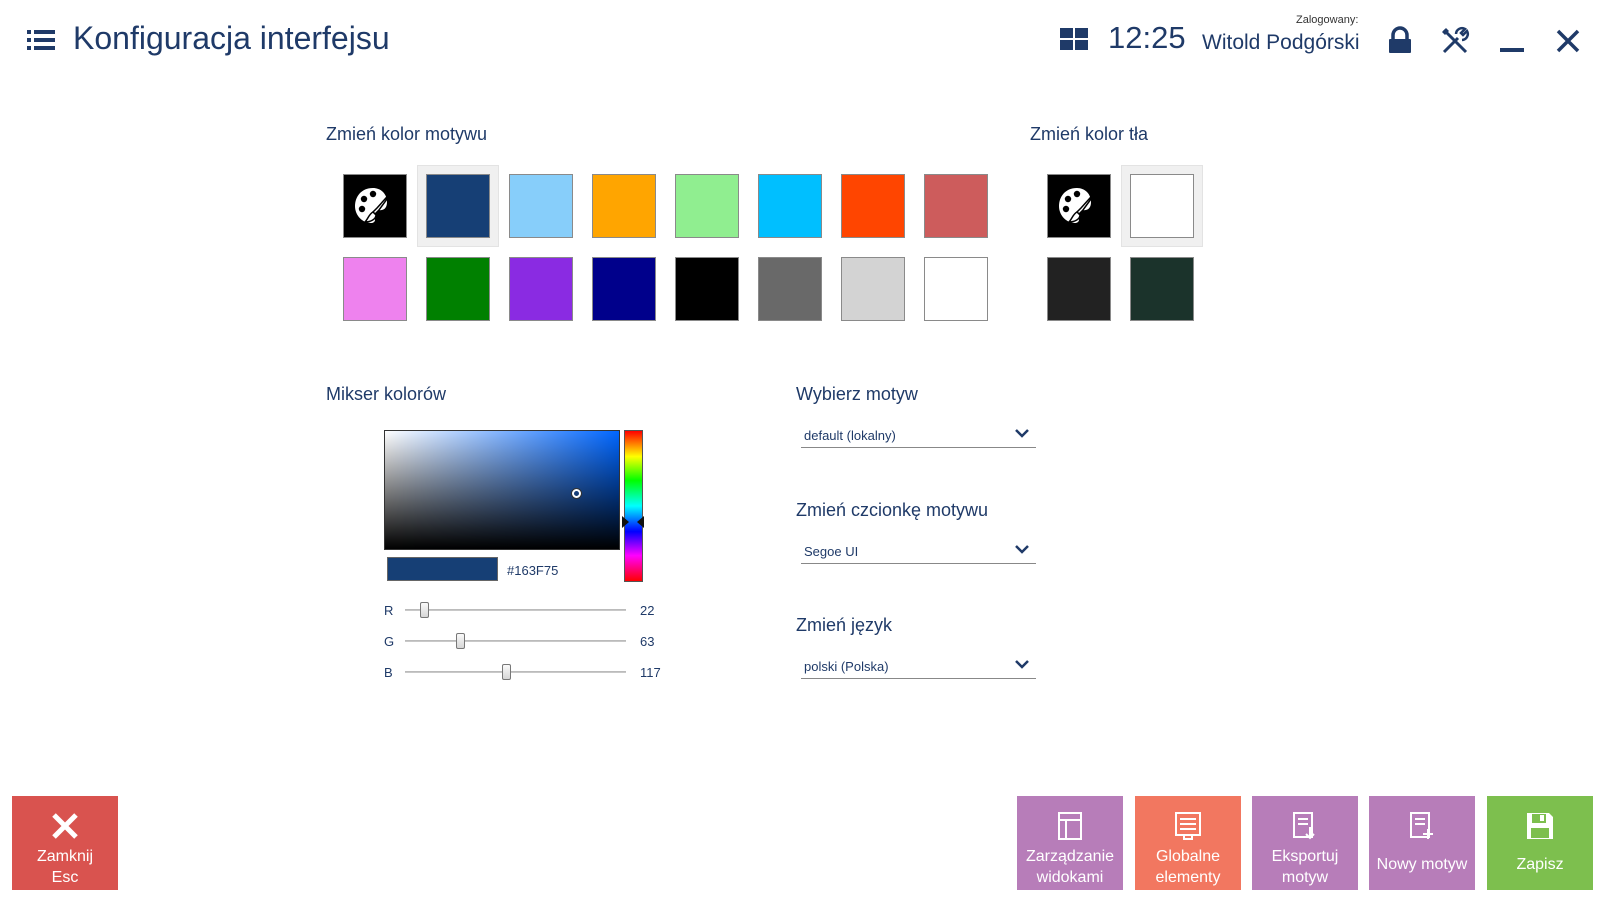  I want to click on theme-select: default (lokalny), so click(918, 436).